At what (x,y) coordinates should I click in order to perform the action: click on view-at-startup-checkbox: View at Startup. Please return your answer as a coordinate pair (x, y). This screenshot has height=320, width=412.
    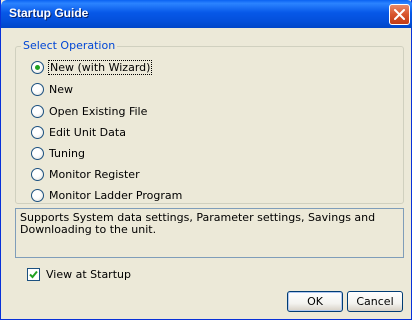
    Looking at the image, I should click on (79, 274).